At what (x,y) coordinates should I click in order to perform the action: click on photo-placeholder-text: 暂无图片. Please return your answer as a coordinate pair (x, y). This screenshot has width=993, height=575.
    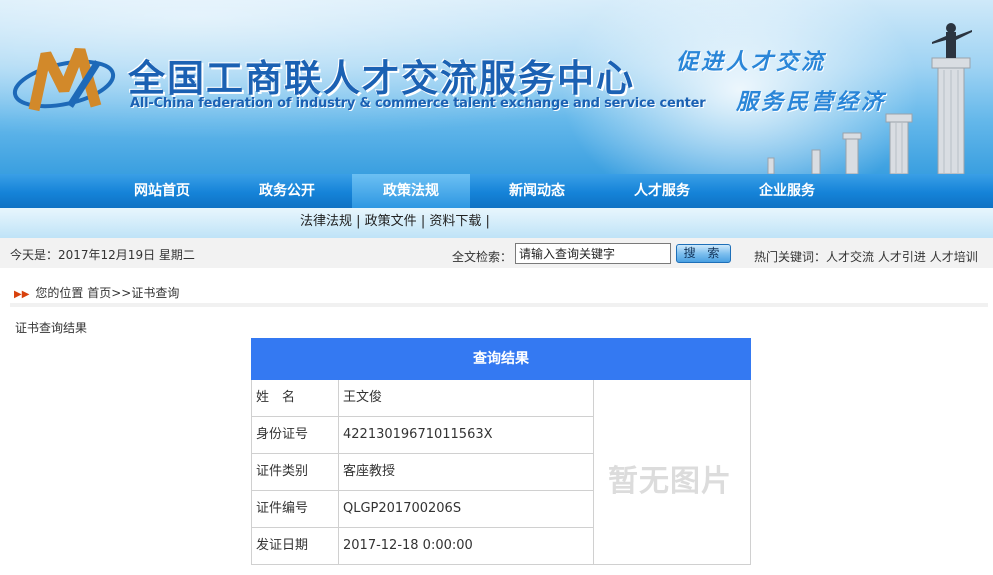
    Looking at the image, I should click on (670, 481).